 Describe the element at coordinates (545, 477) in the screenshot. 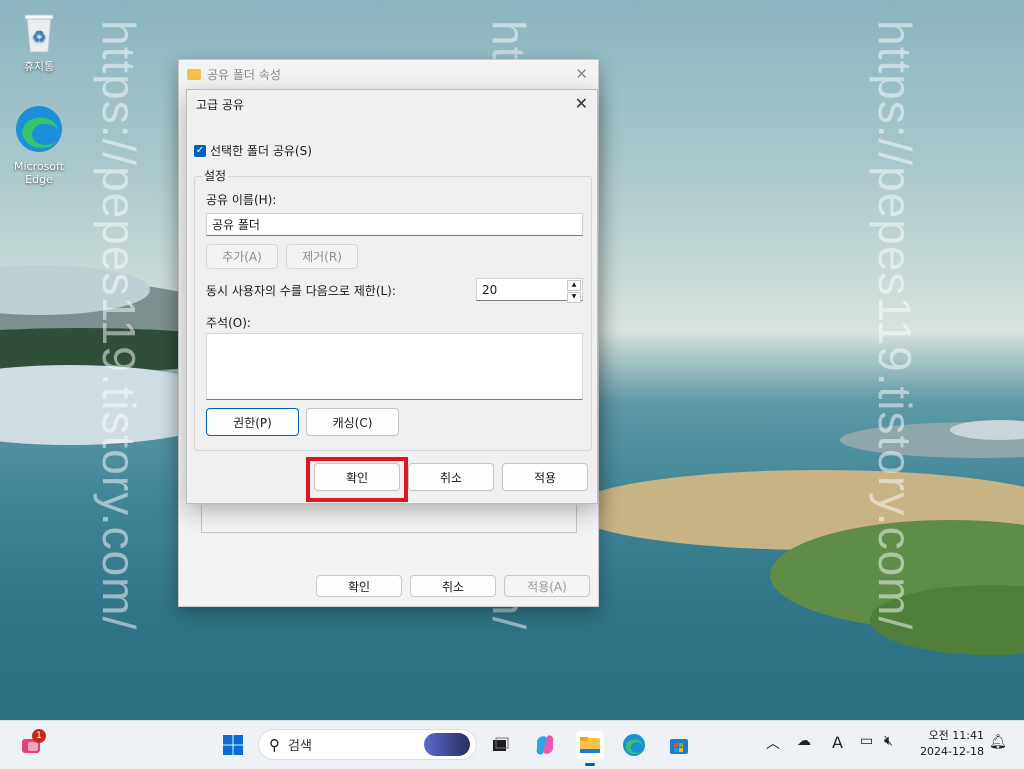

I see `apply-button: 적용` at that location.